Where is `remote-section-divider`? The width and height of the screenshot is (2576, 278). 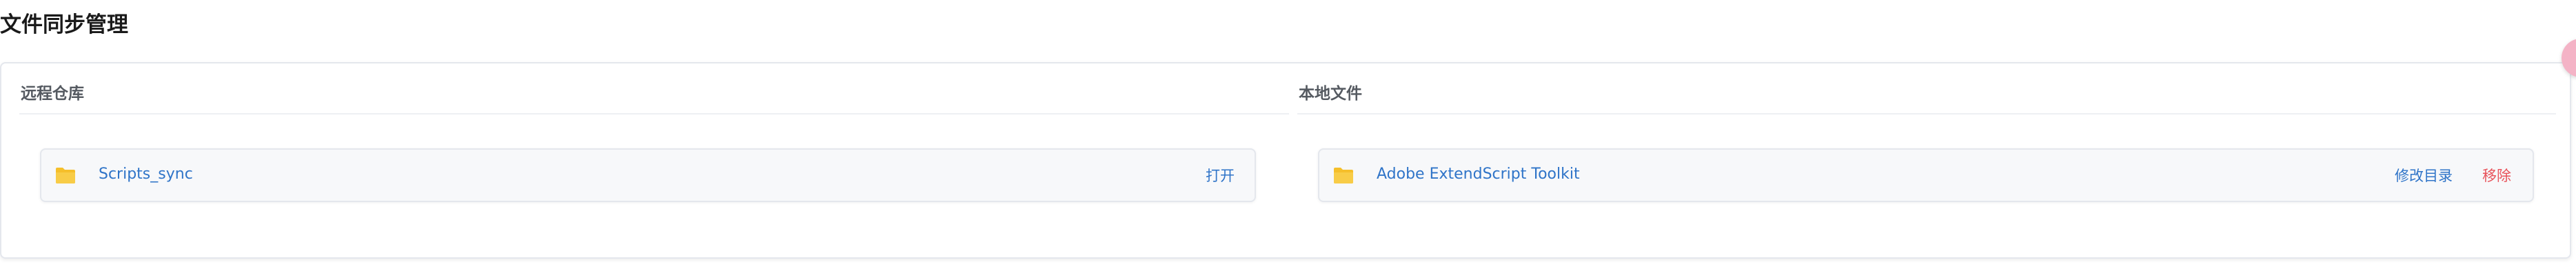
remote-section-divider is located at coordinates (654, 114).